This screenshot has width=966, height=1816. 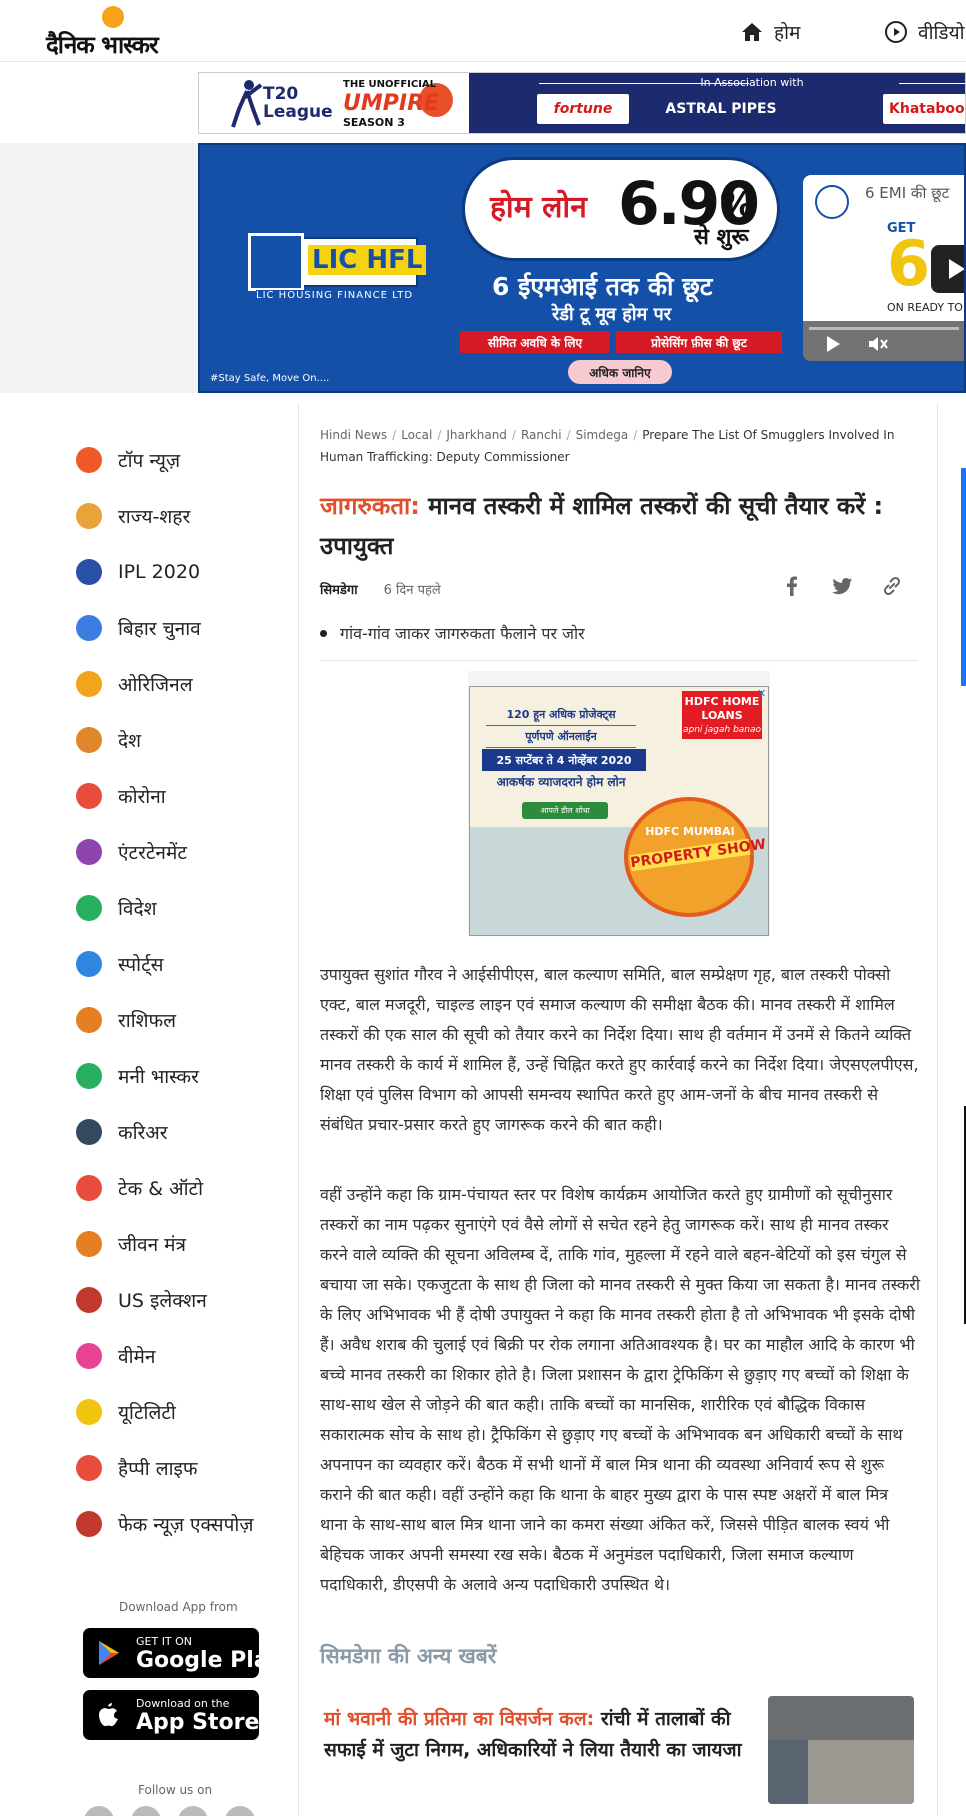 I want to click on google-play-button: GET IT ON Google Play, so click(x=182, y=1653).